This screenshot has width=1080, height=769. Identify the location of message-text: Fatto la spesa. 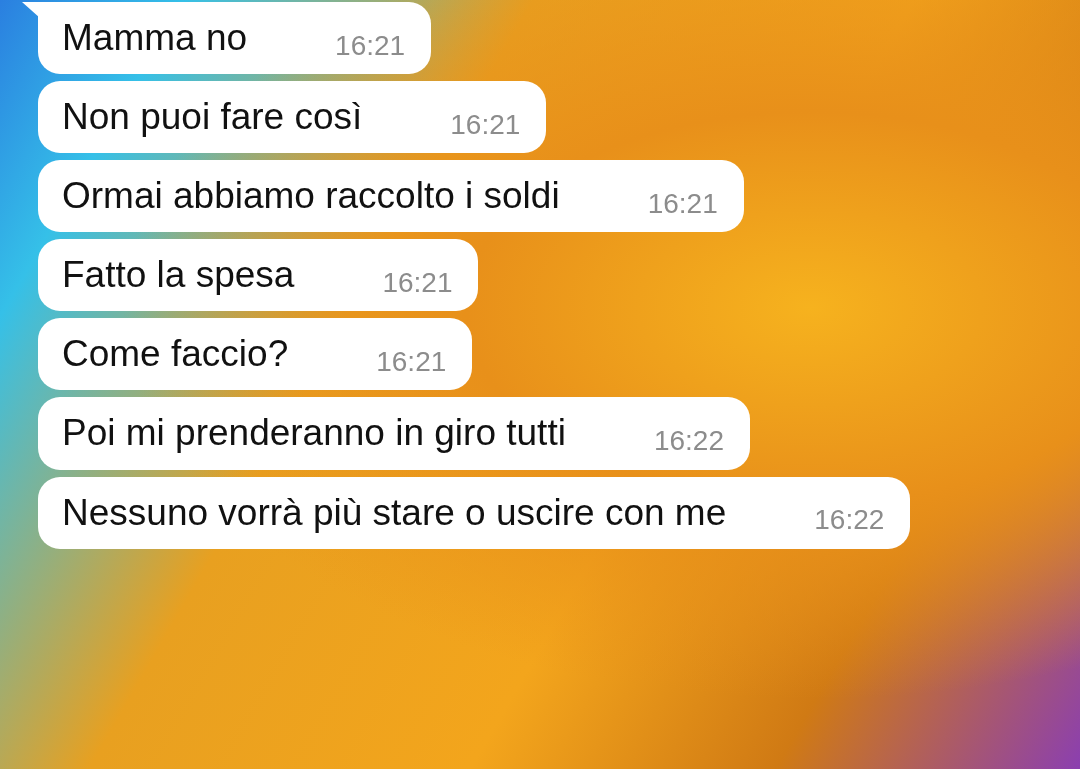
(178, 275).